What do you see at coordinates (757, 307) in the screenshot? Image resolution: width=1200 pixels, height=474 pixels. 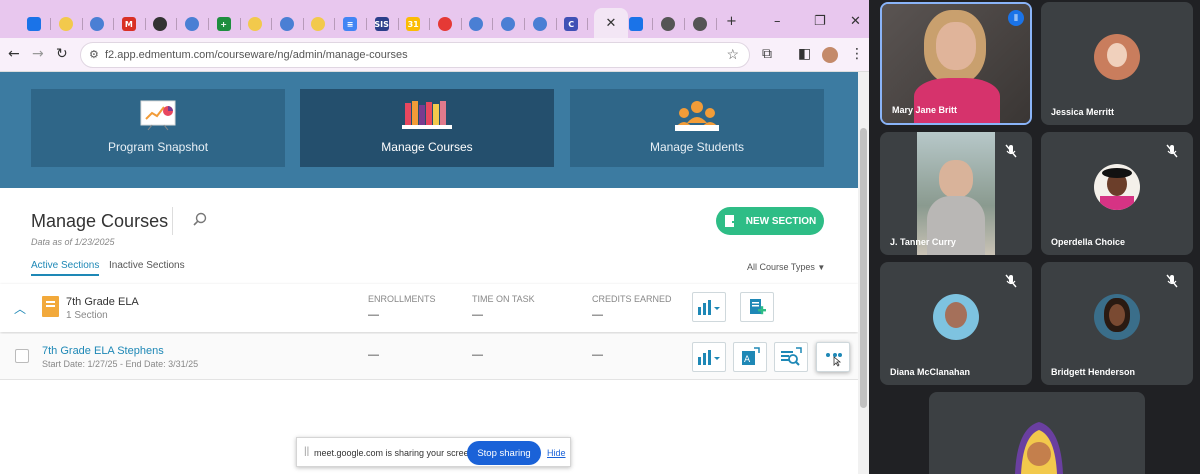 I see `add-section-button` at bounding box center [757, 307].